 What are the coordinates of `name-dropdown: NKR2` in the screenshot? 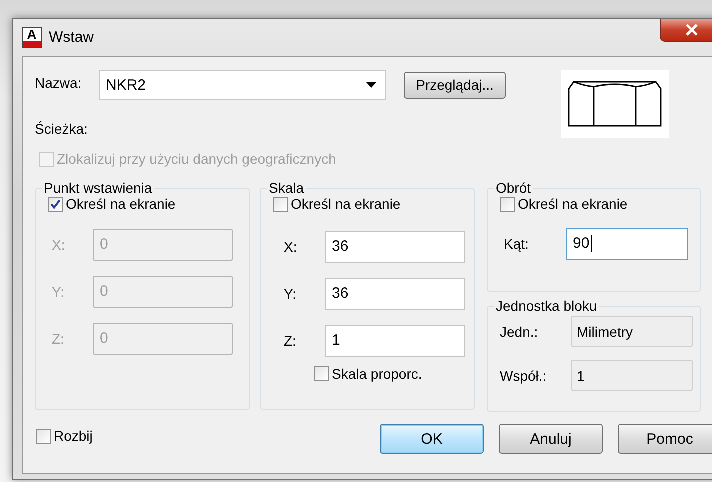 It's located at (242, 85).